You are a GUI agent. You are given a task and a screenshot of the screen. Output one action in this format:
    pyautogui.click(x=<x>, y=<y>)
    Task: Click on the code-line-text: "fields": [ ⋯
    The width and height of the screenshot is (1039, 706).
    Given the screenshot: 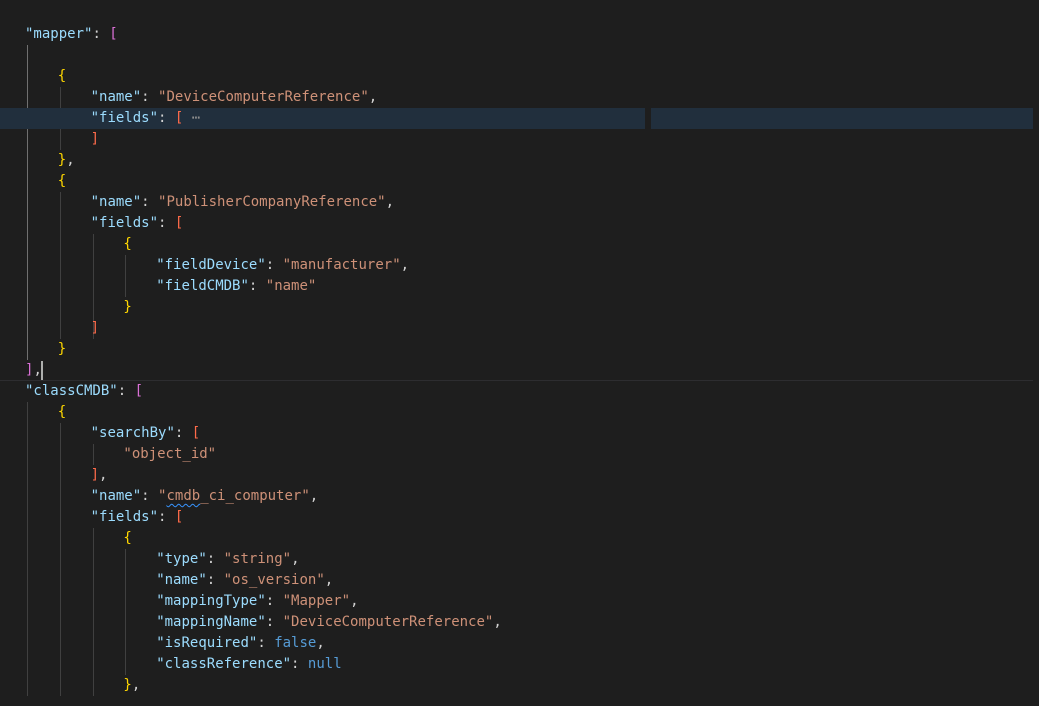 What is the action you would take?
    pyautogui.click(x=146, y=118)
    